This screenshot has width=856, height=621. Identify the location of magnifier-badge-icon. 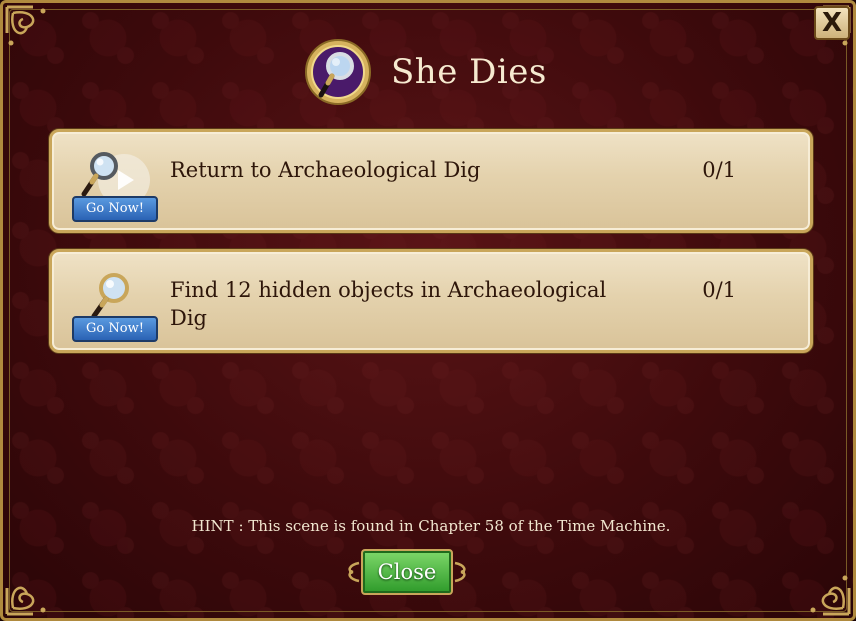
(338, 72).